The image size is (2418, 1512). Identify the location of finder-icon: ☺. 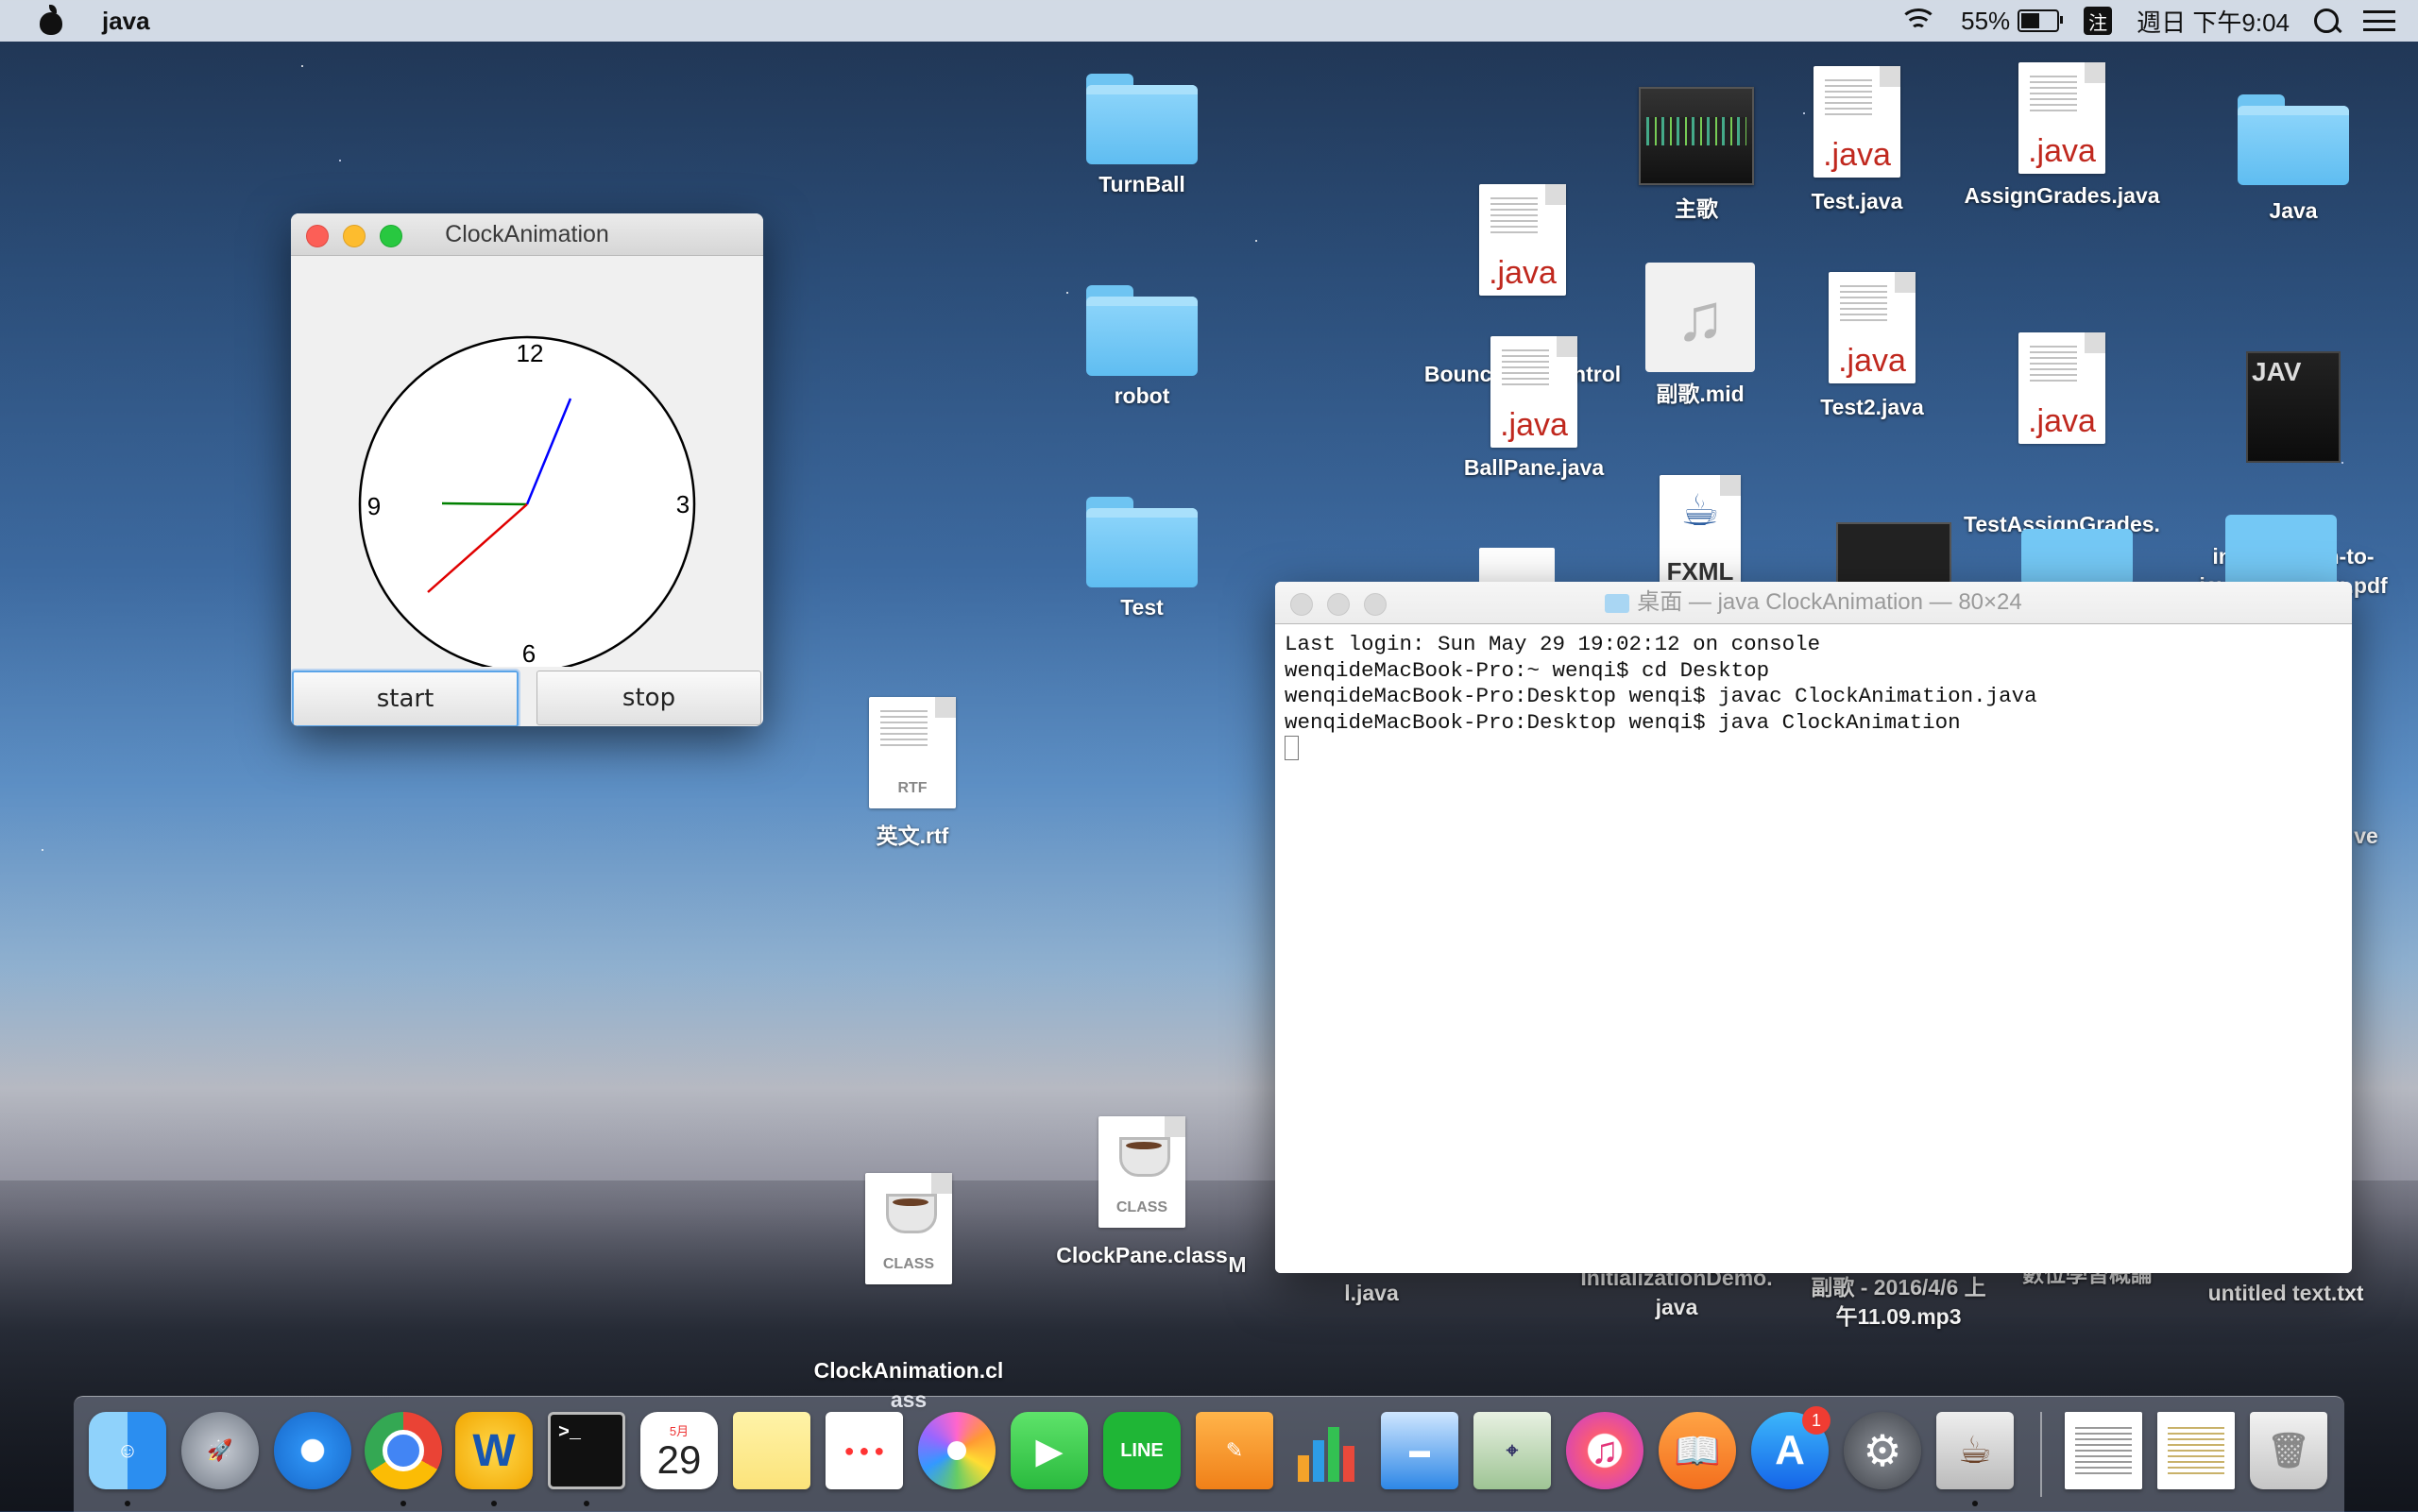
(128, 1450).